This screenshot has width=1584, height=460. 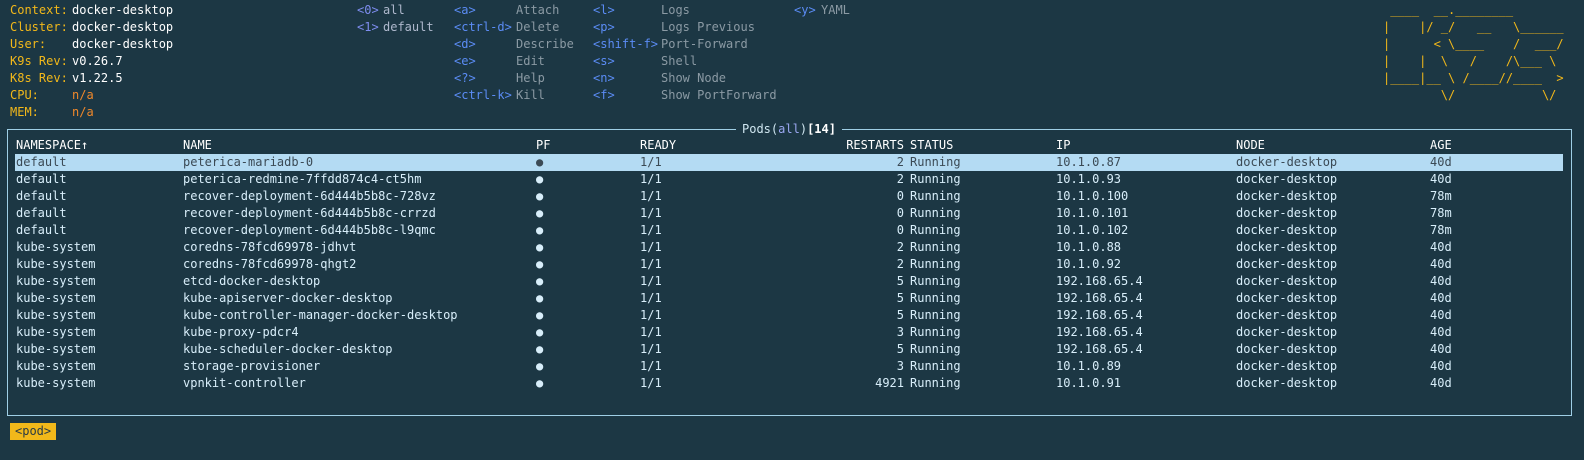 What do you see at coordinates (52, 145) in the screenshot?
I see `column-header-namespace: NAMESPACE↑` at bounding box center [52, 145].